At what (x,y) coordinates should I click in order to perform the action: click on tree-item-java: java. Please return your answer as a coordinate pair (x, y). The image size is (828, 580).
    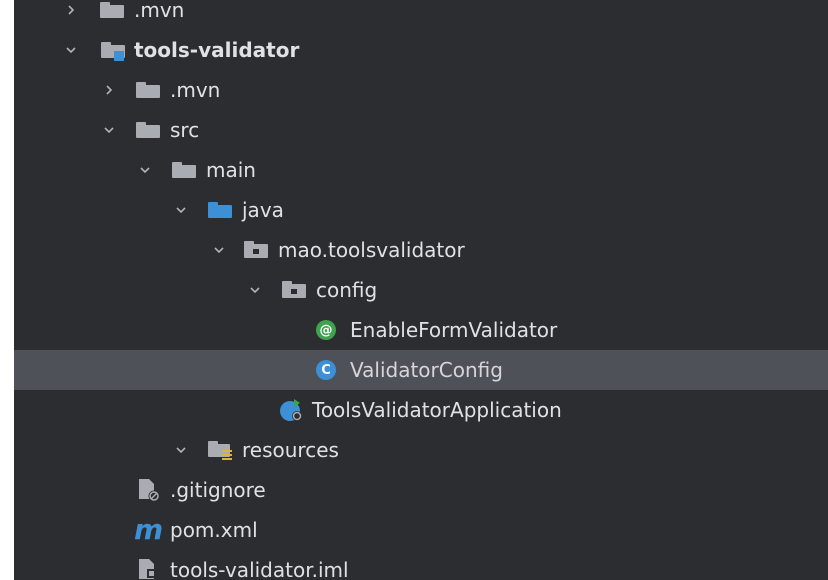
    Looking at the image, I should click on (421, 210).